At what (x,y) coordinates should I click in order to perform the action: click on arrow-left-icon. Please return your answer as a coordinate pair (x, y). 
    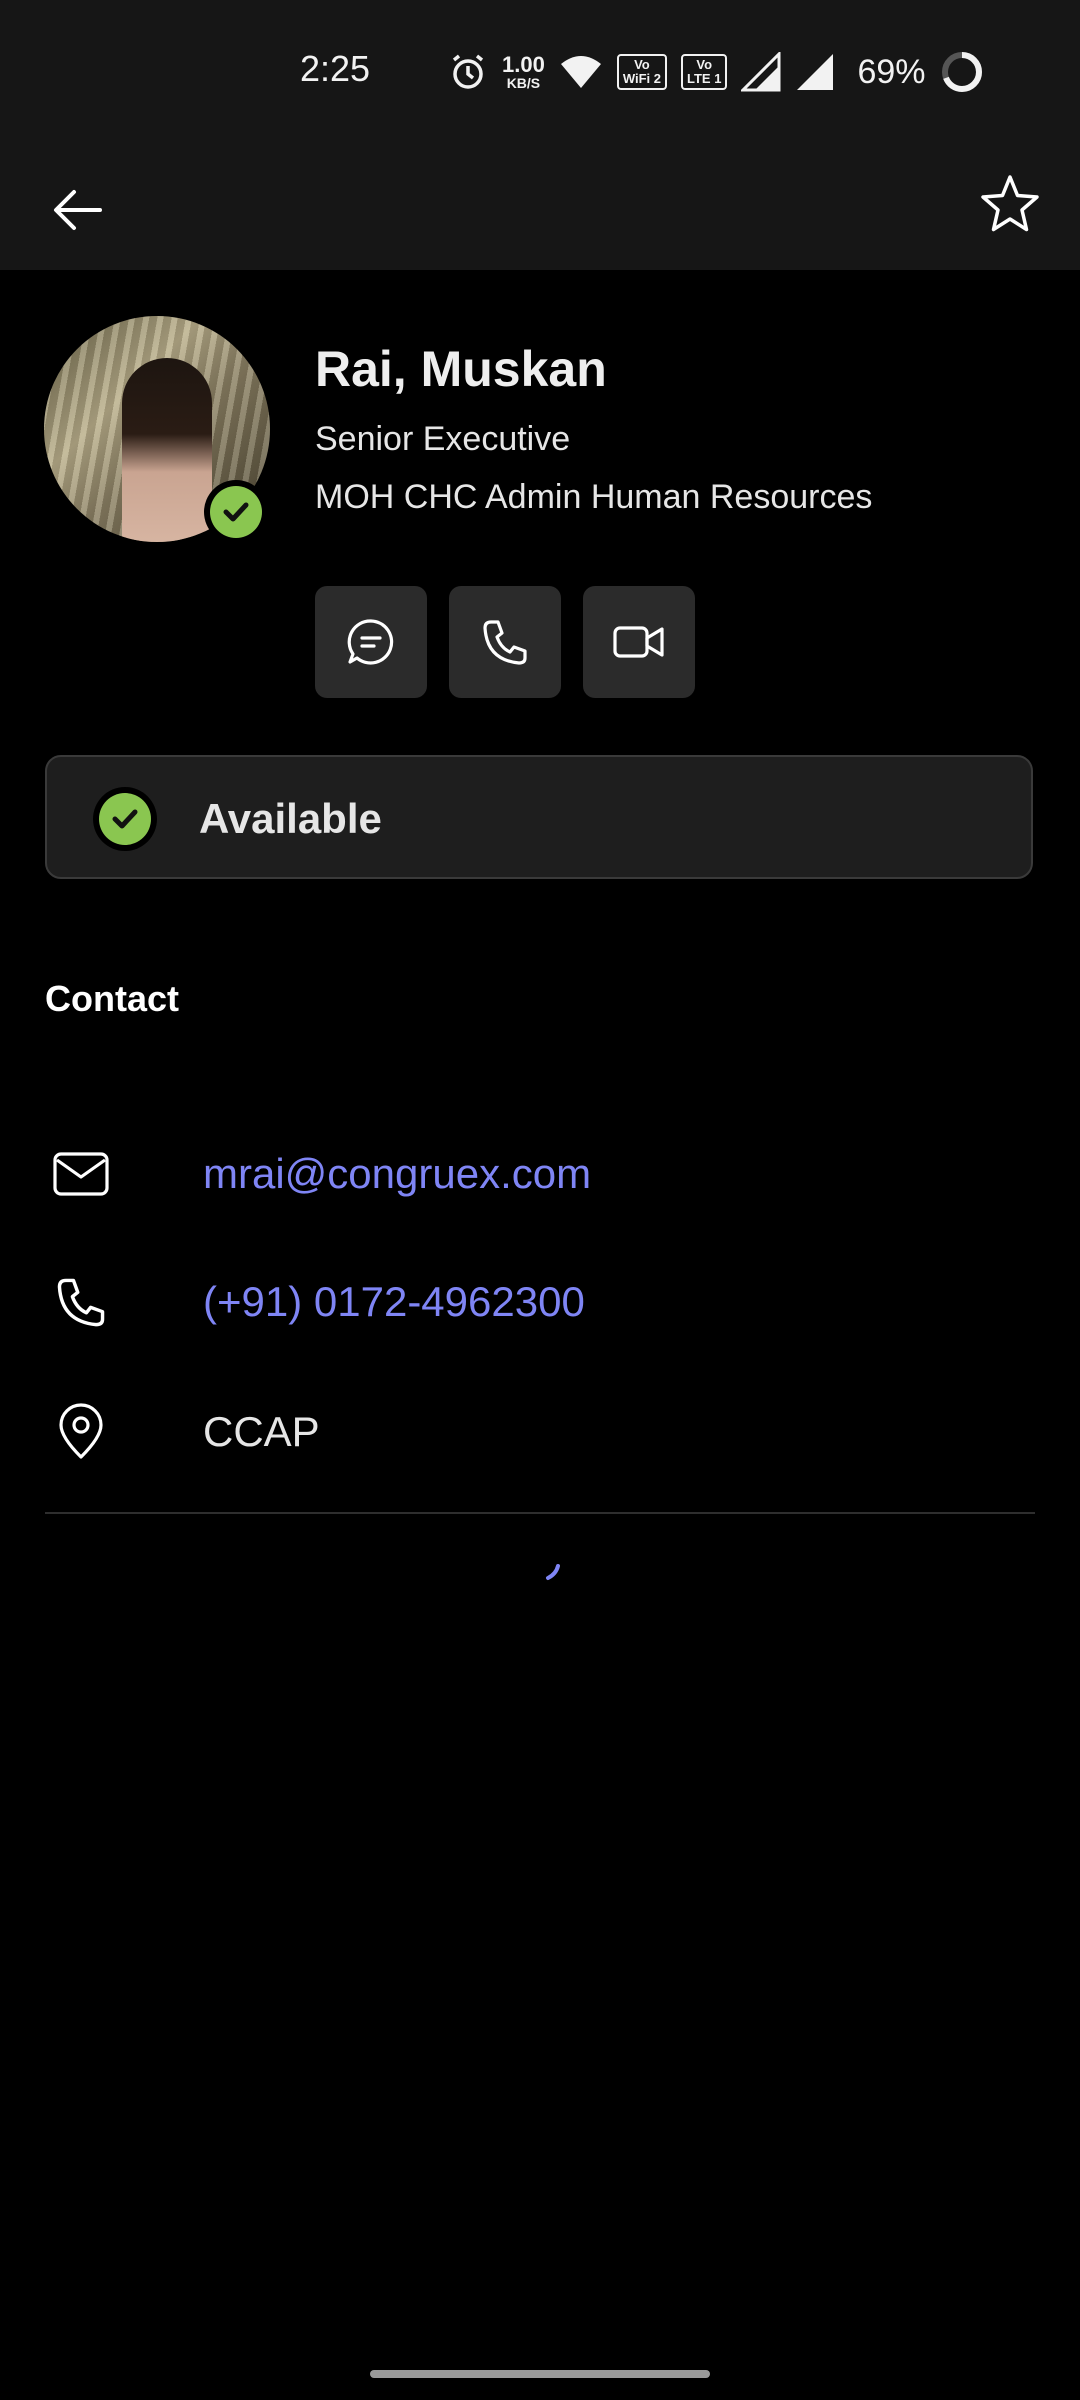
    Looking at the image, I should click on (78, 210).